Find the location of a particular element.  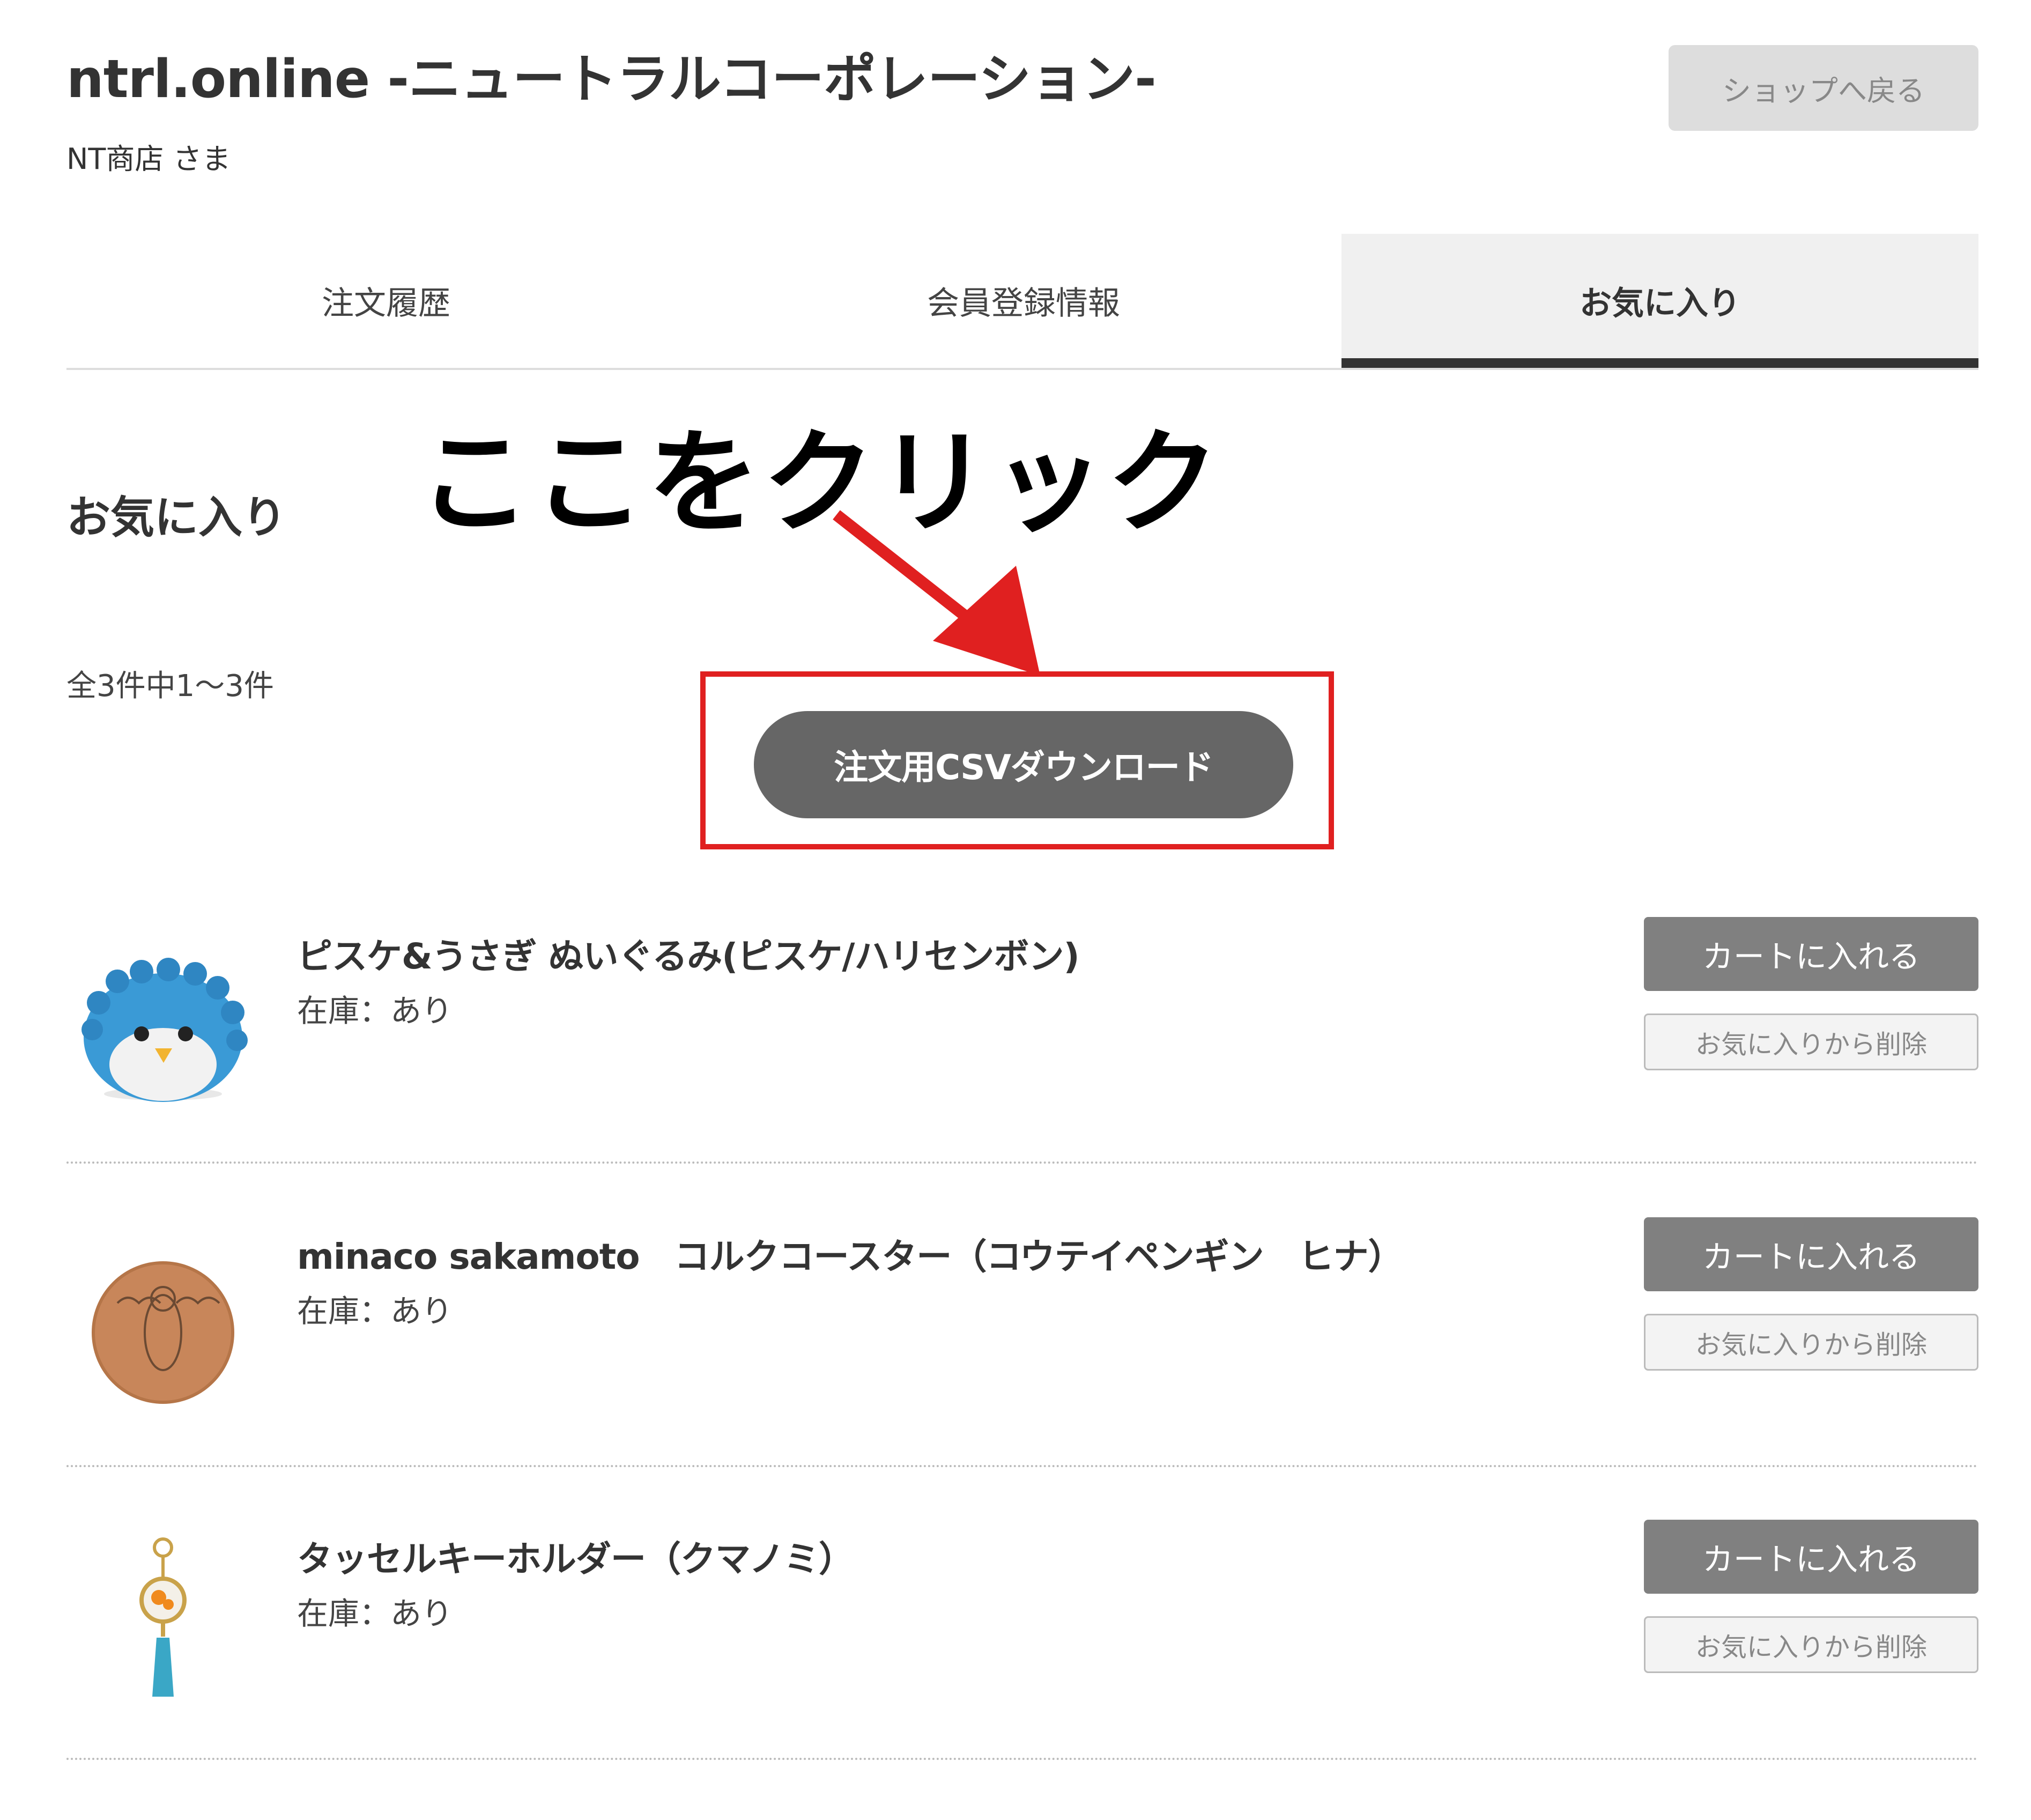

account-name: NT商店 さま is located at coordinates (149, 159).